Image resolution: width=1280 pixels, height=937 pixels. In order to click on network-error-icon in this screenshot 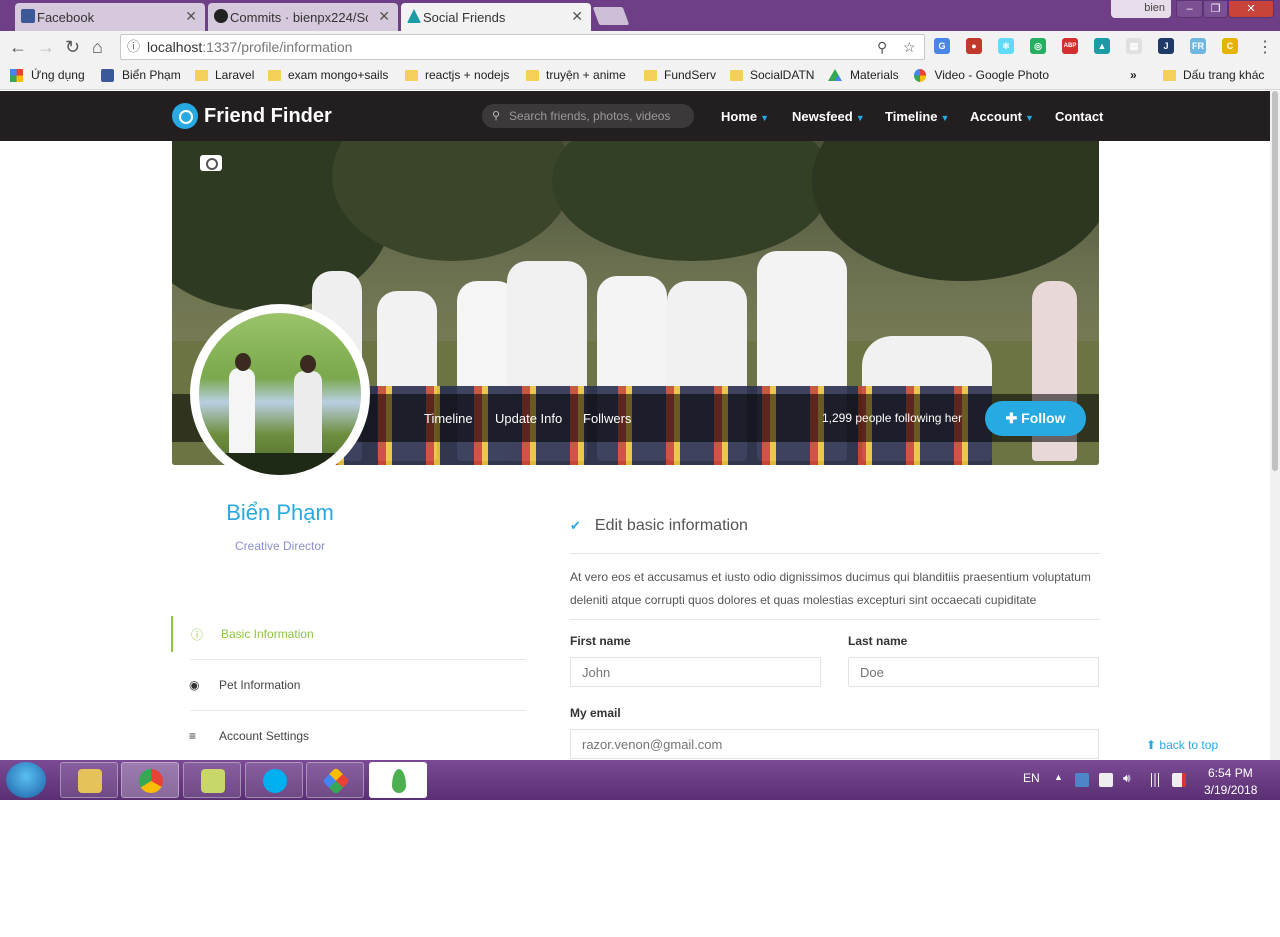, I will do `click(1179, 780)`.